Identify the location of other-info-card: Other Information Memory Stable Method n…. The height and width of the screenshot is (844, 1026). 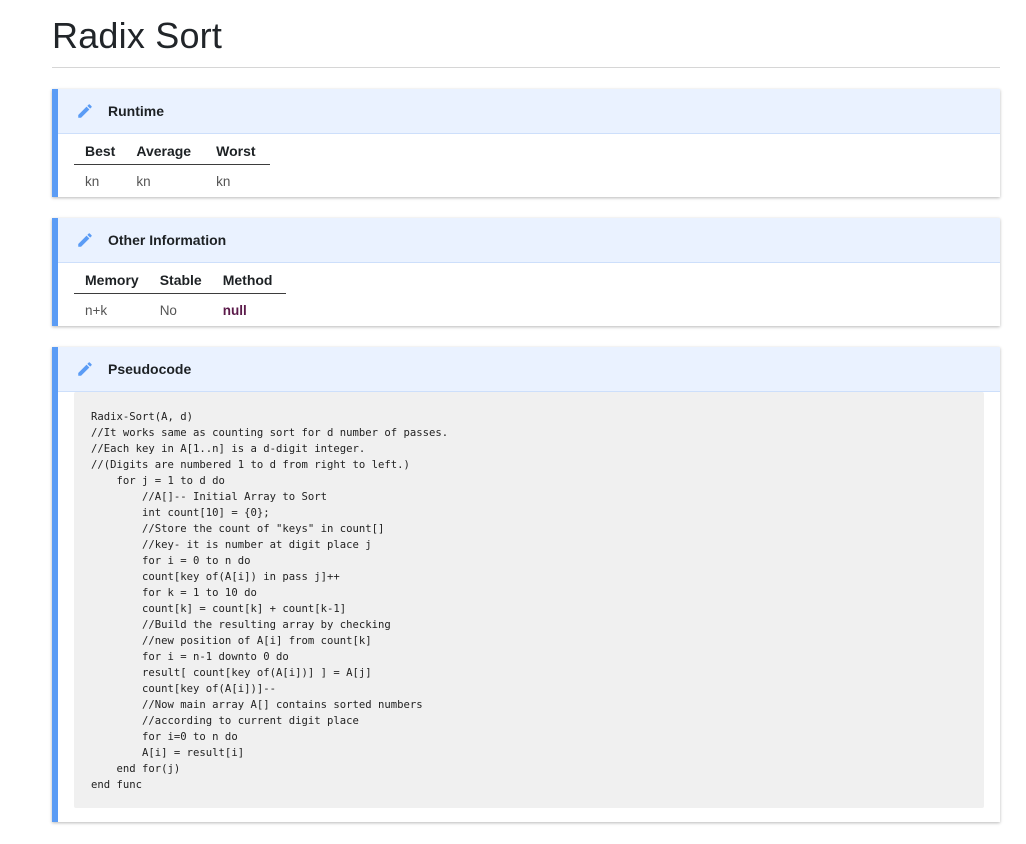
(526, 272).